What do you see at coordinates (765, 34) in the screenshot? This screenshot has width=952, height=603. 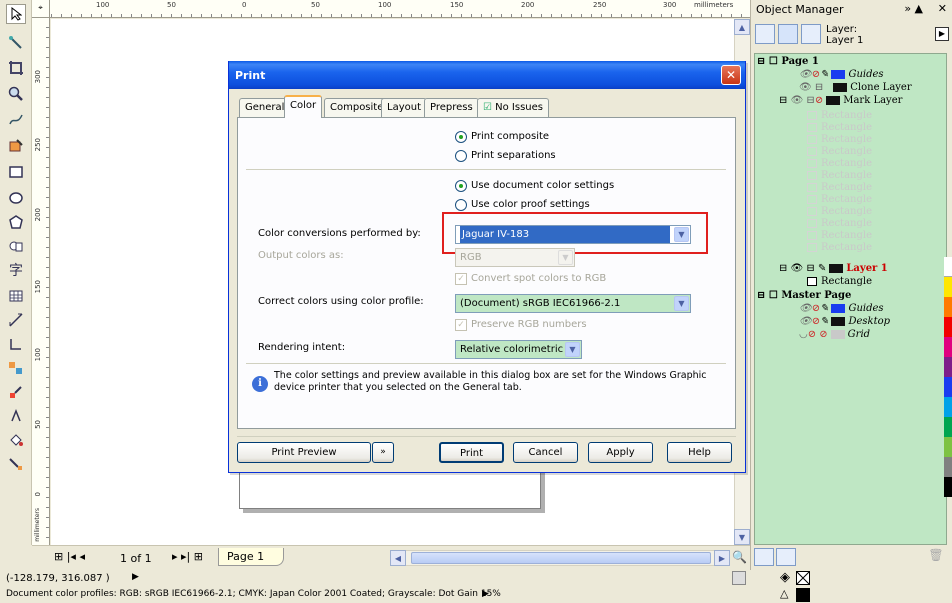 I see `show-properties-icon` at bounding box center [765, 34].